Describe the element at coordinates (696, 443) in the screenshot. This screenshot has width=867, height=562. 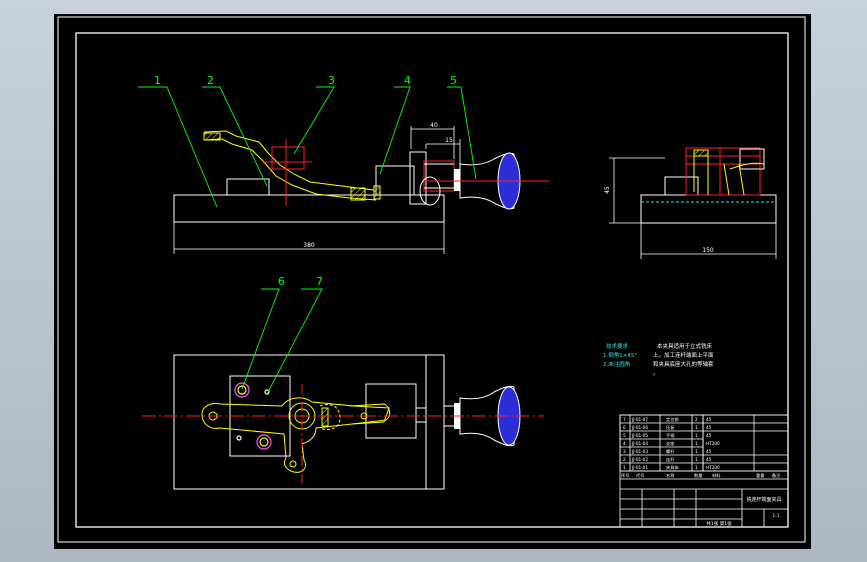
I see `bom-row-4-qty: 1` at that location.